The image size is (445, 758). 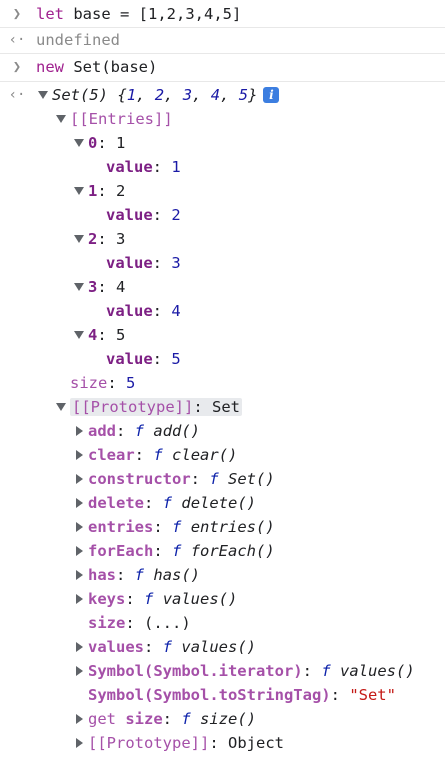 What do you see at coordinates (149, 743) in the screenshot?
I see `inner-prototype-label: [[Prototype]]` at bounding box center [149, 743].